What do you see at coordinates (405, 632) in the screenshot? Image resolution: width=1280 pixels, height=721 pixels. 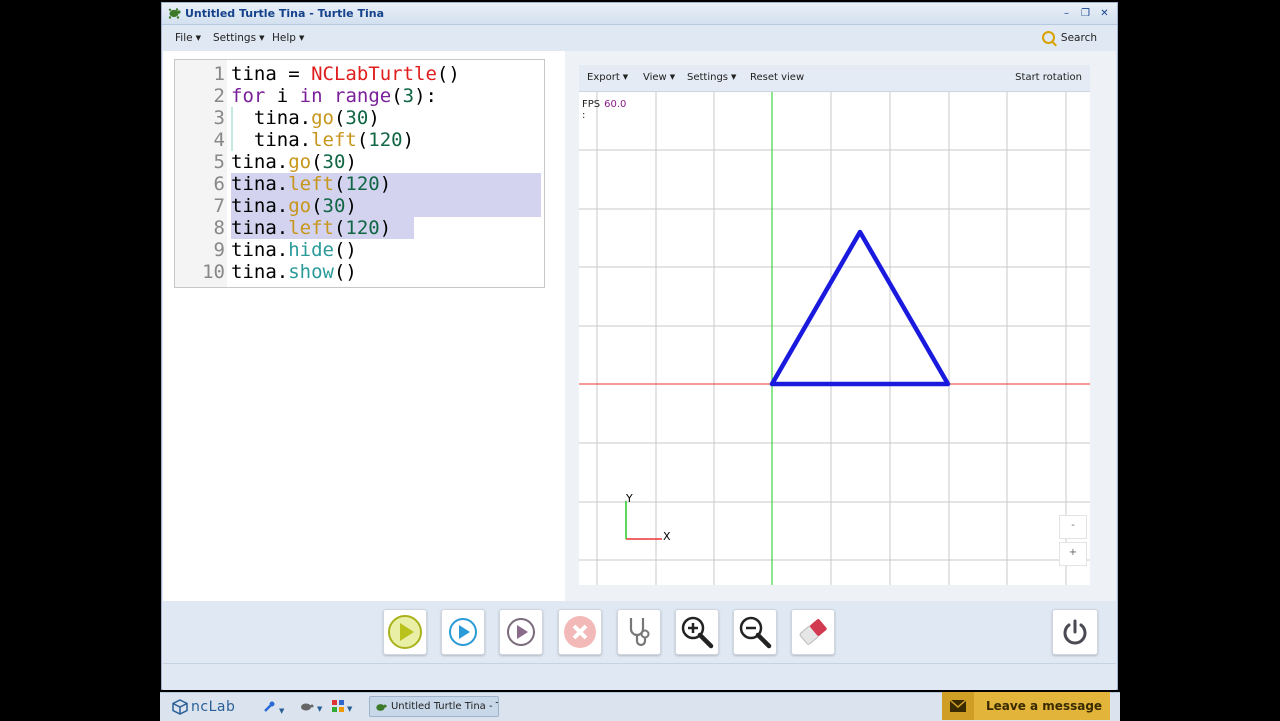 I see `run-button` at bounding box center [405, 632].